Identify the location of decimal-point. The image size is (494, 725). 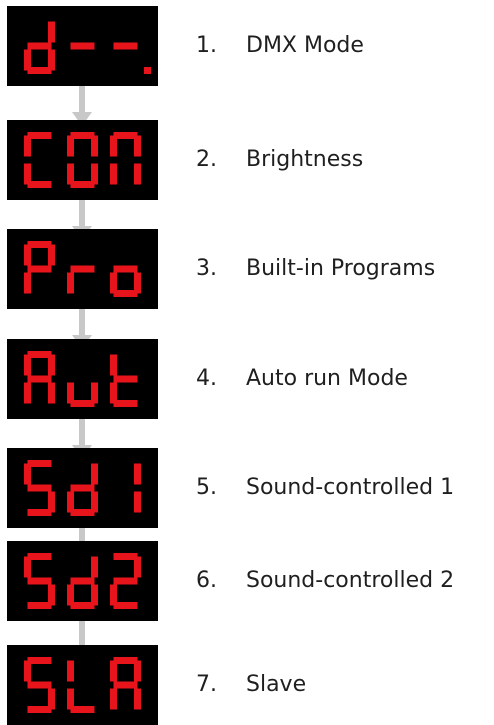
(147, 70).